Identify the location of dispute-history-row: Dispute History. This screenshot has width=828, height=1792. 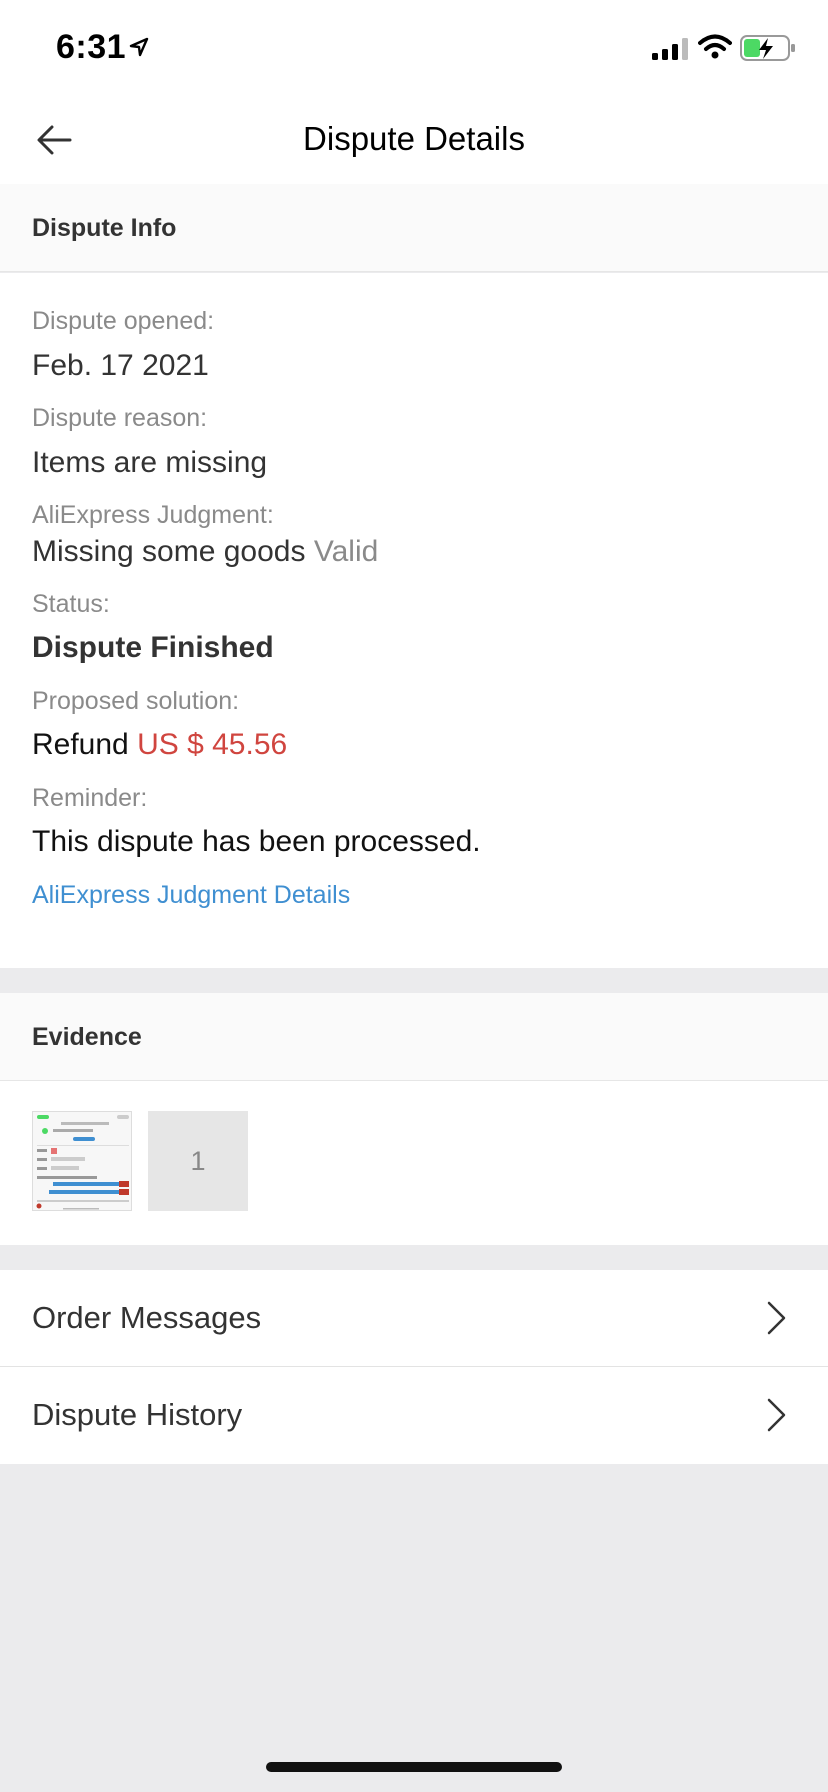
(414, 1415).